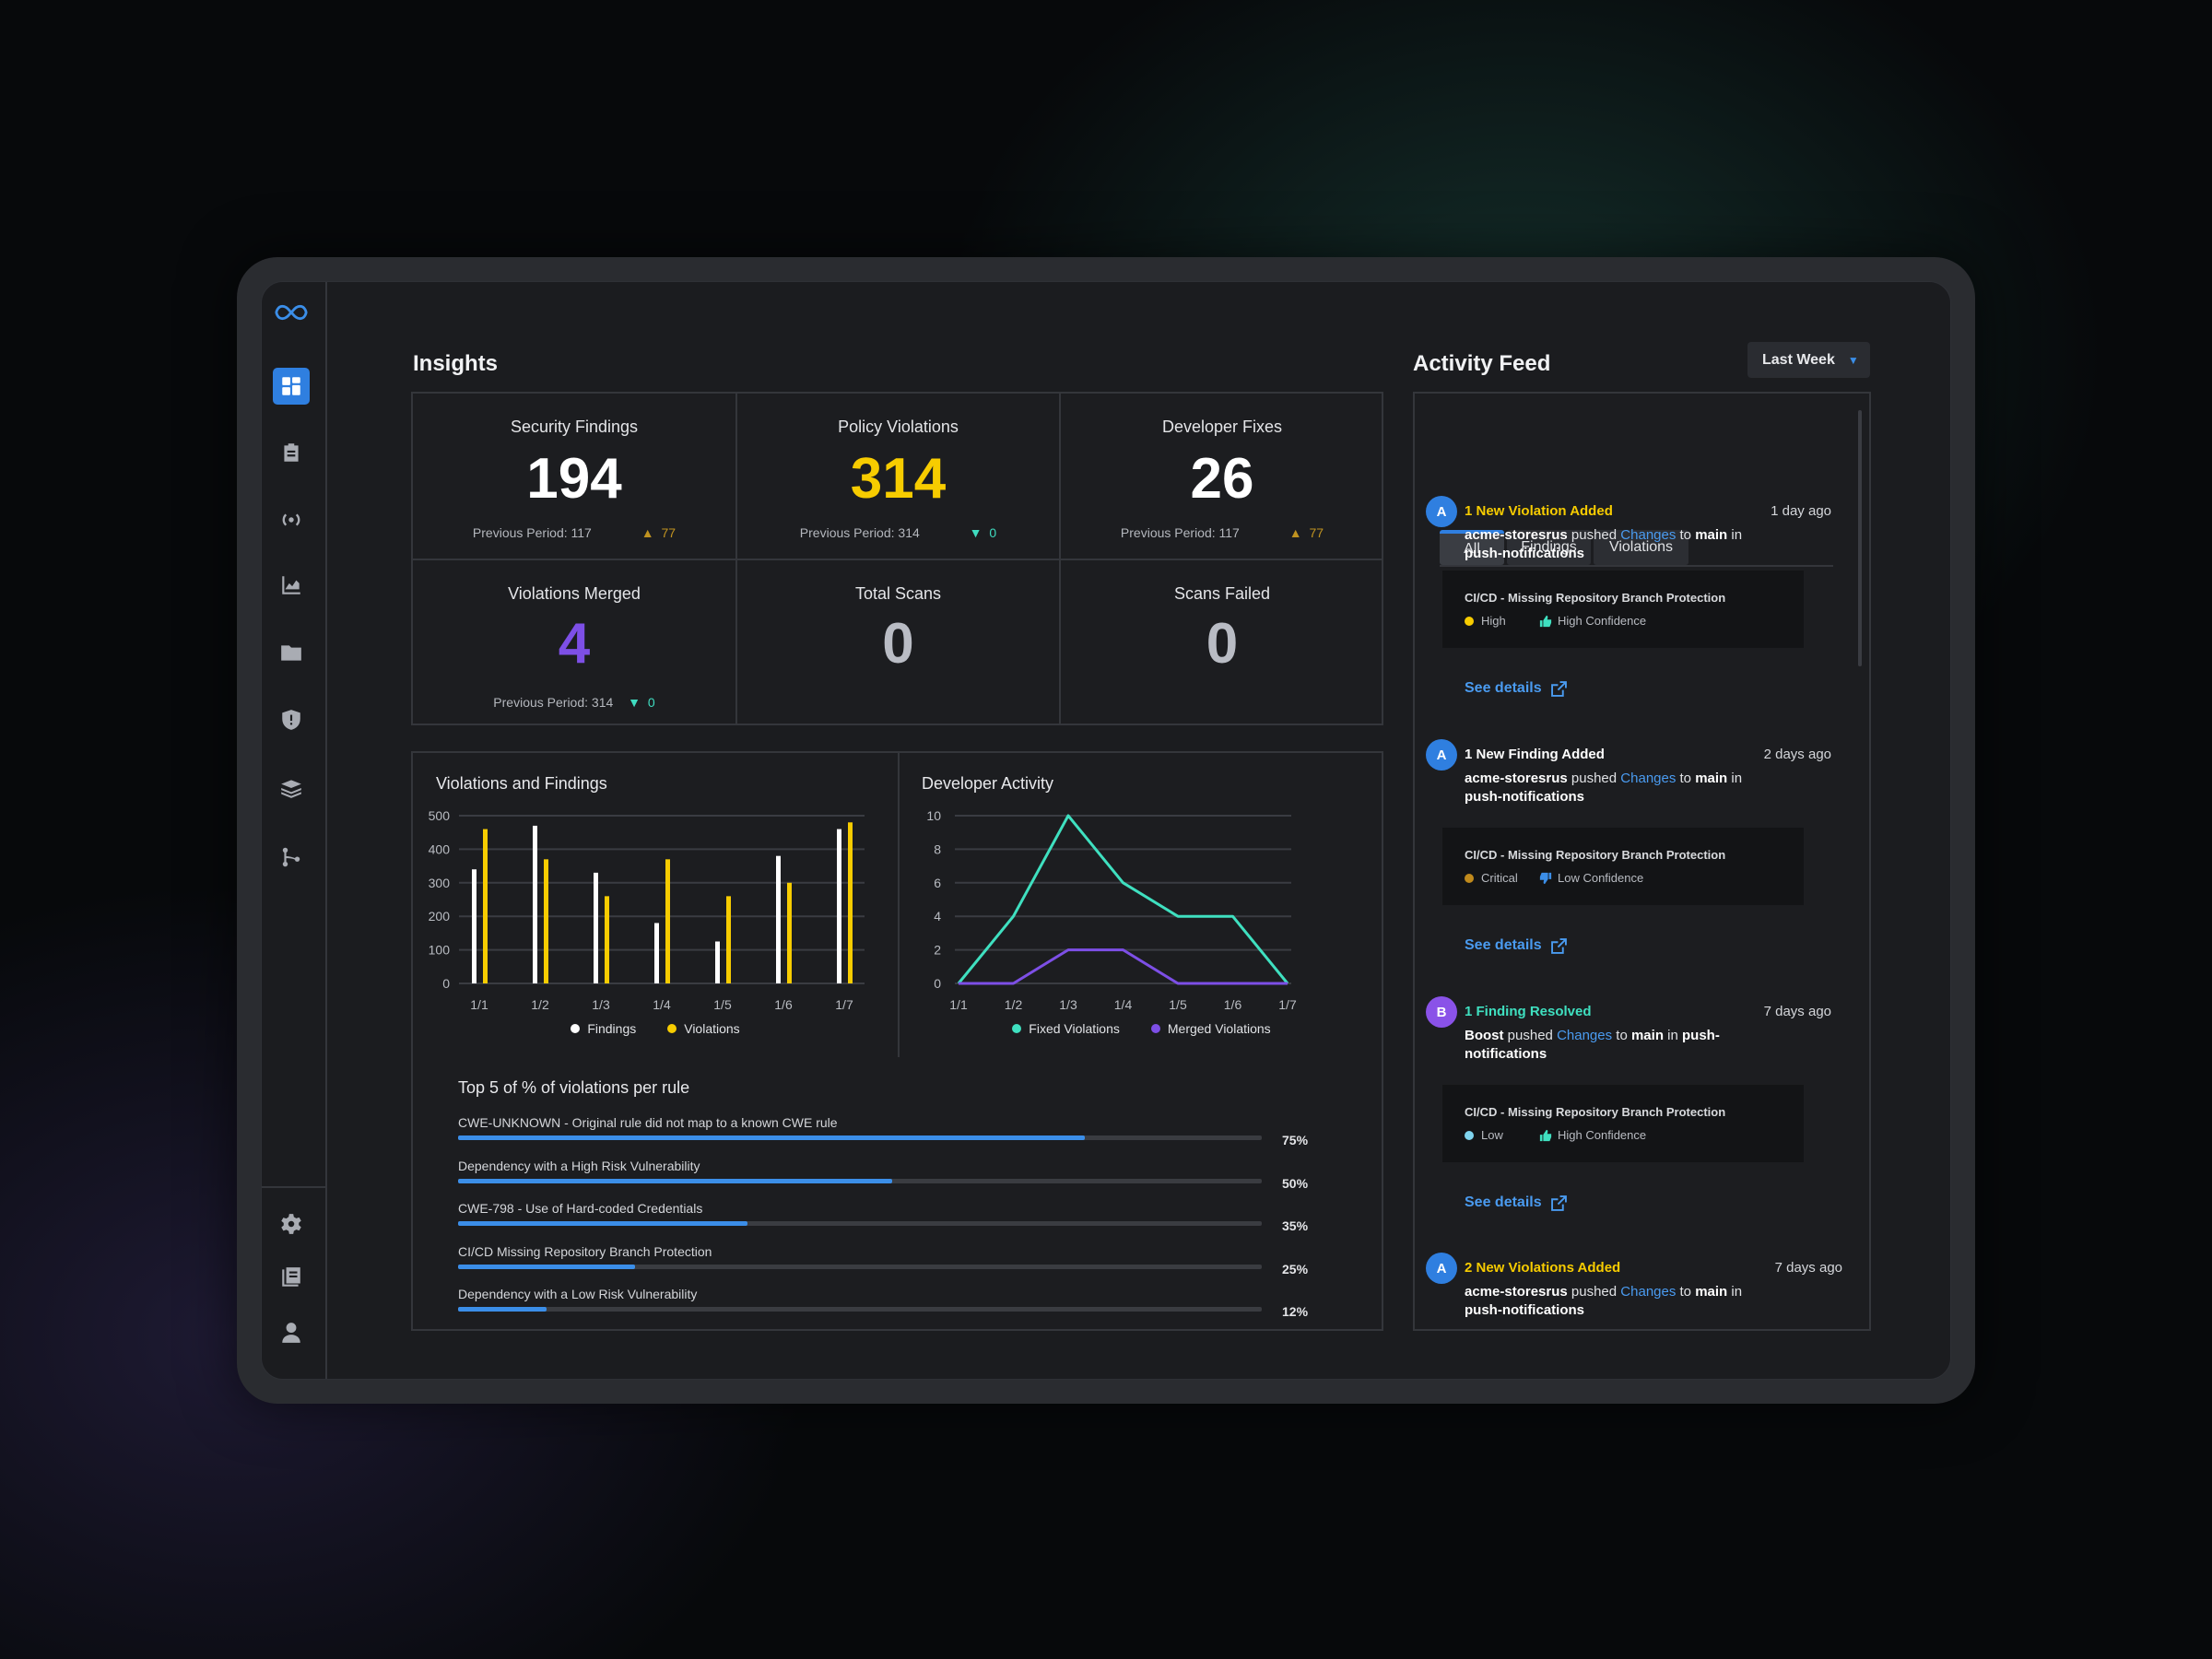  Describe the element at coordinates (1469, 1135) in the screenshot. I see `severity-dot-icon` at that location.